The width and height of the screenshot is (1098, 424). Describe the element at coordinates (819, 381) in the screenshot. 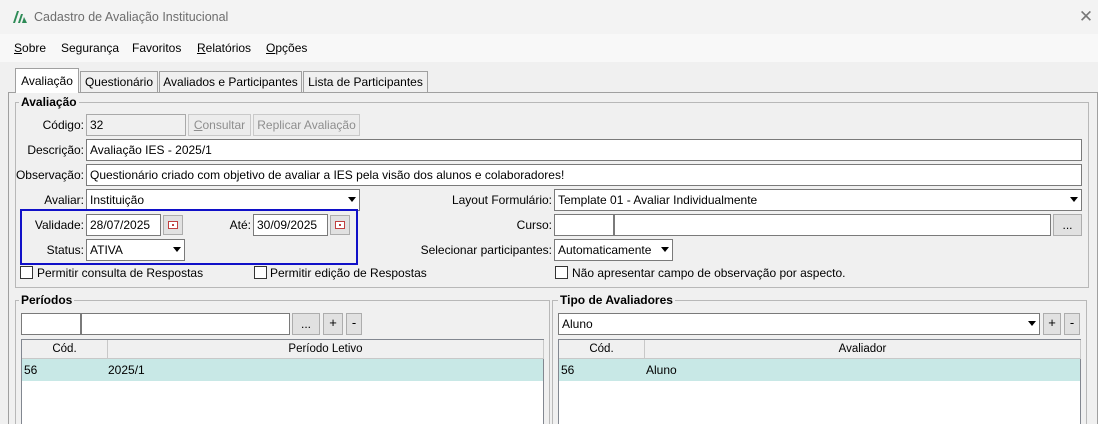

I see `avaliadores-table: Cód. Avaliador 56 Aluno` at that location.